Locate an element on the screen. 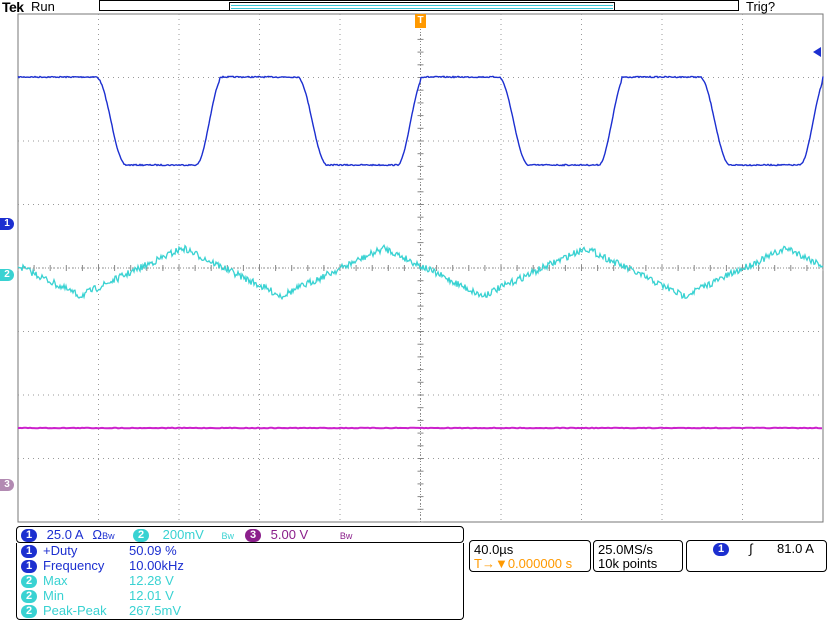 Image resolution: width=827 pixels, height=620 pixels. measurement-row: 2 Peak-Peak 267.5mV is located at coordinates (241, 611).